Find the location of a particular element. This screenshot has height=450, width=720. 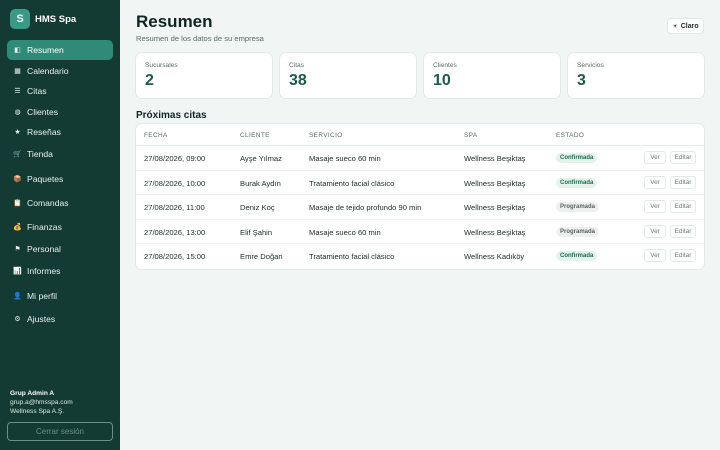

user-email: grup.a@hmsspa.com is located at coordinates (41, 402).